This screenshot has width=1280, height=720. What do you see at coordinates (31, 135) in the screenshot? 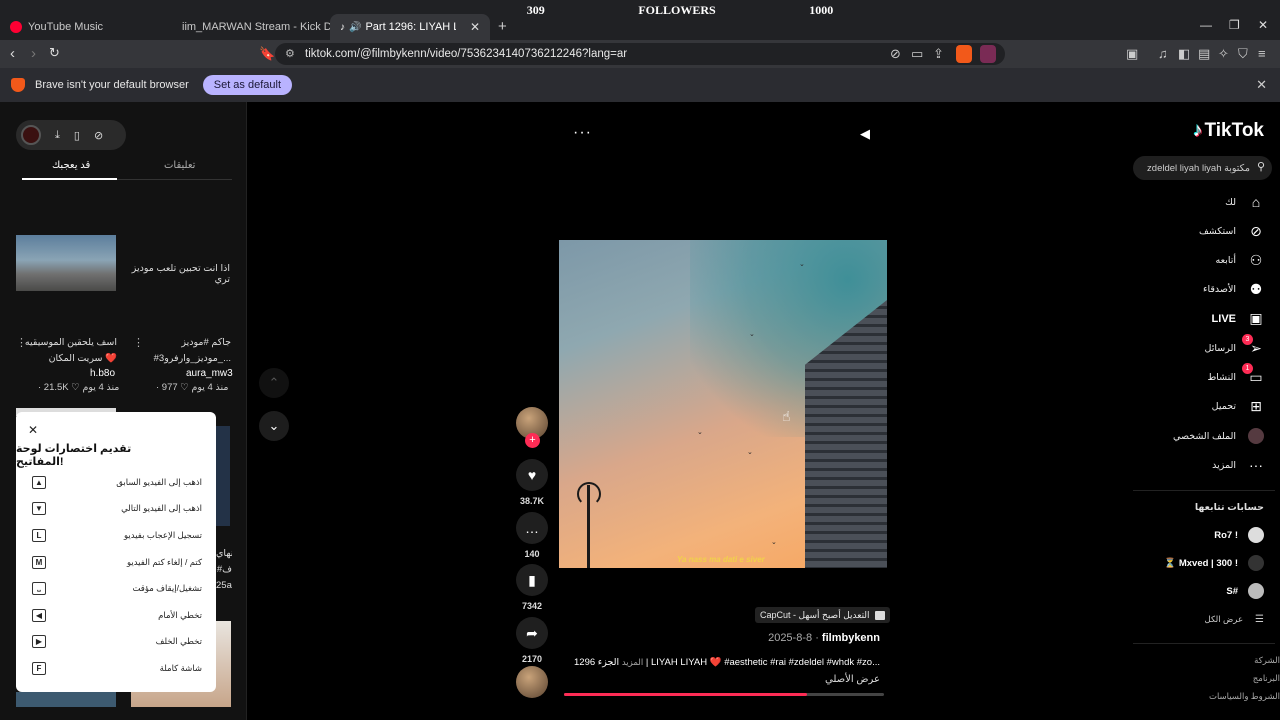
I see `record-button` at bounding box center [31, 135].